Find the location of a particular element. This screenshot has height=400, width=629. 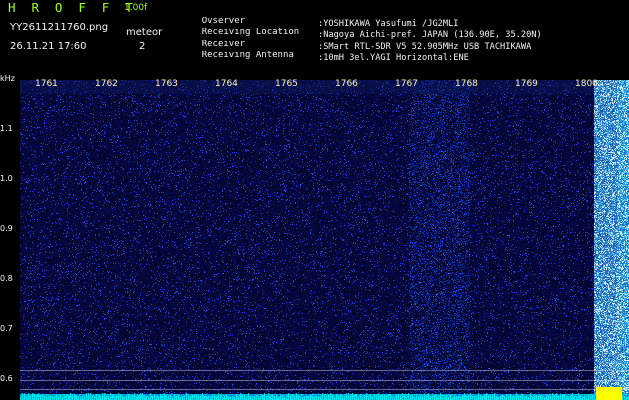

meteor-count: 2 is located at coordinates (142, 46).